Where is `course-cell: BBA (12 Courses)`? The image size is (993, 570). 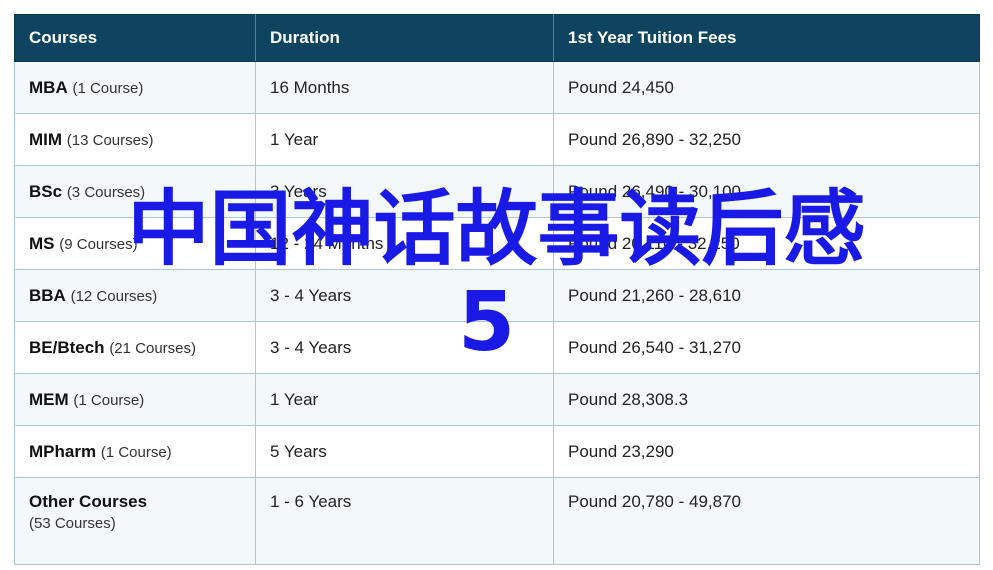 course-cell: BBA (12 Courses) is located at coordinates (135, 295).